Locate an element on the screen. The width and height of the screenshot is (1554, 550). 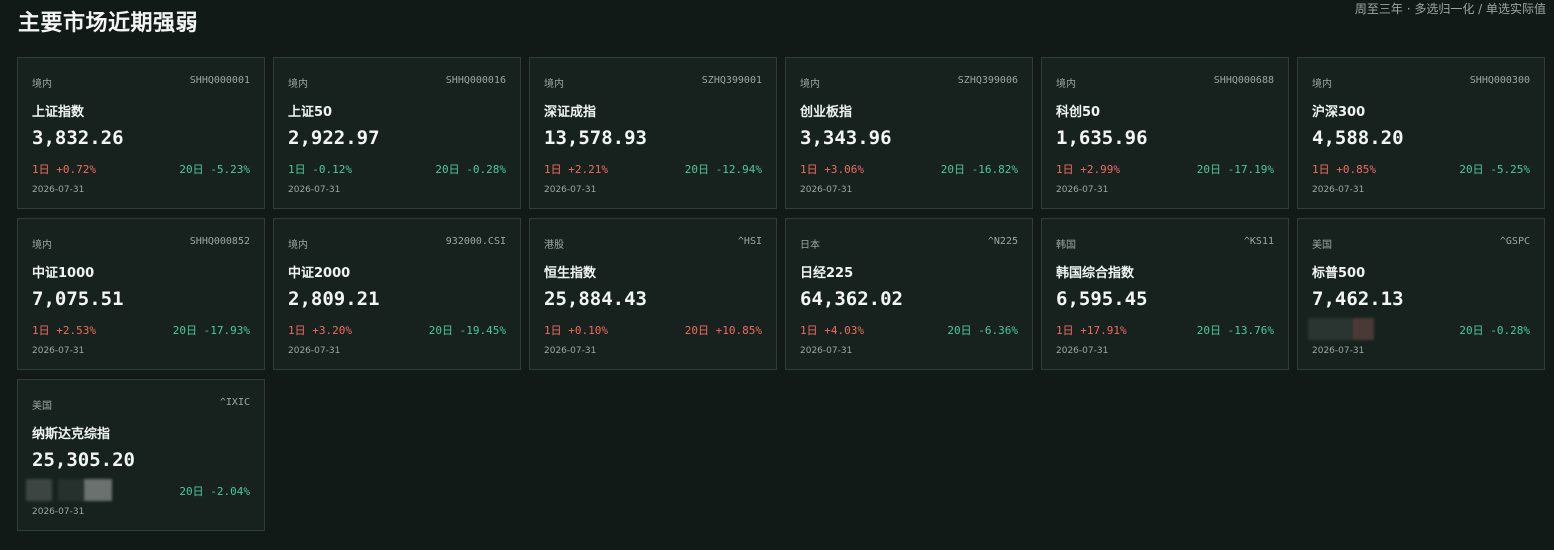
change-20d: 20日 -13.76% is located at coordinates (1235, 330).